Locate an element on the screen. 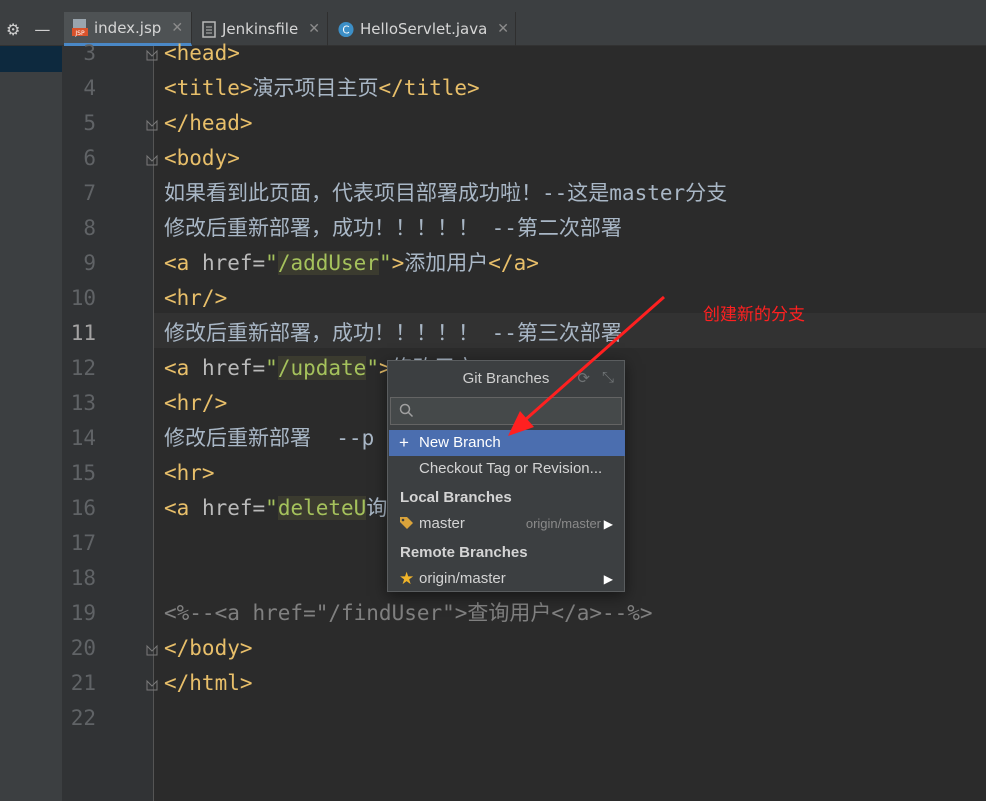 The width and height of the screenshot is (986, 801). line-number: 4 is located at coordinates (89, 88).